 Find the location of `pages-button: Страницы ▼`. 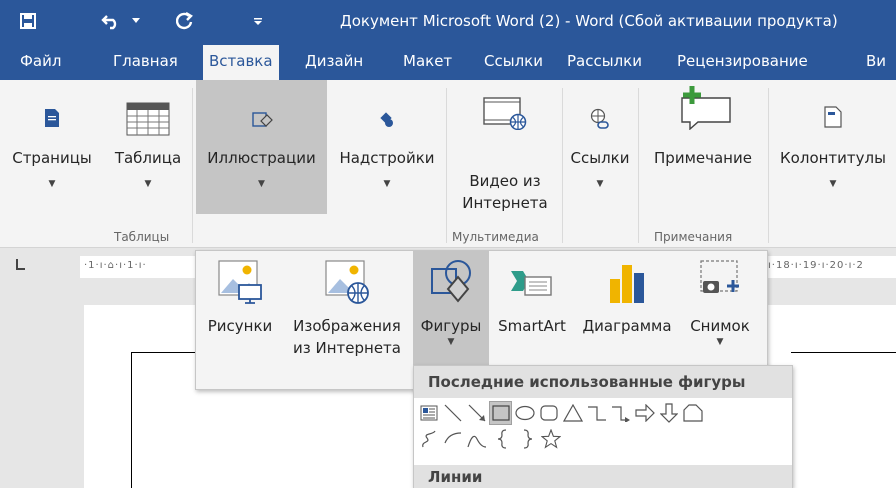

pages-button: Страницы ▼ is located at coordinates (52, 164).